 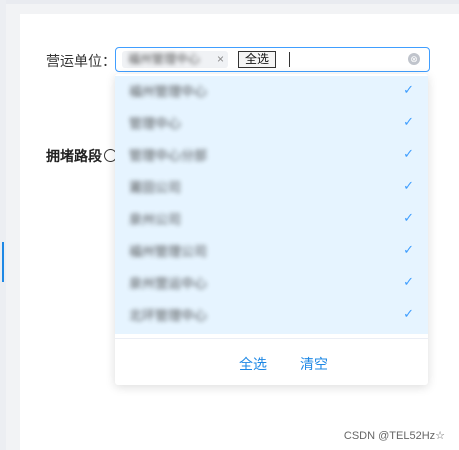 What do you see at coordinates (271, 188) in the screenshot?
I see `option-item: 莆田公司 ✓` at bounding box center [271, 188].